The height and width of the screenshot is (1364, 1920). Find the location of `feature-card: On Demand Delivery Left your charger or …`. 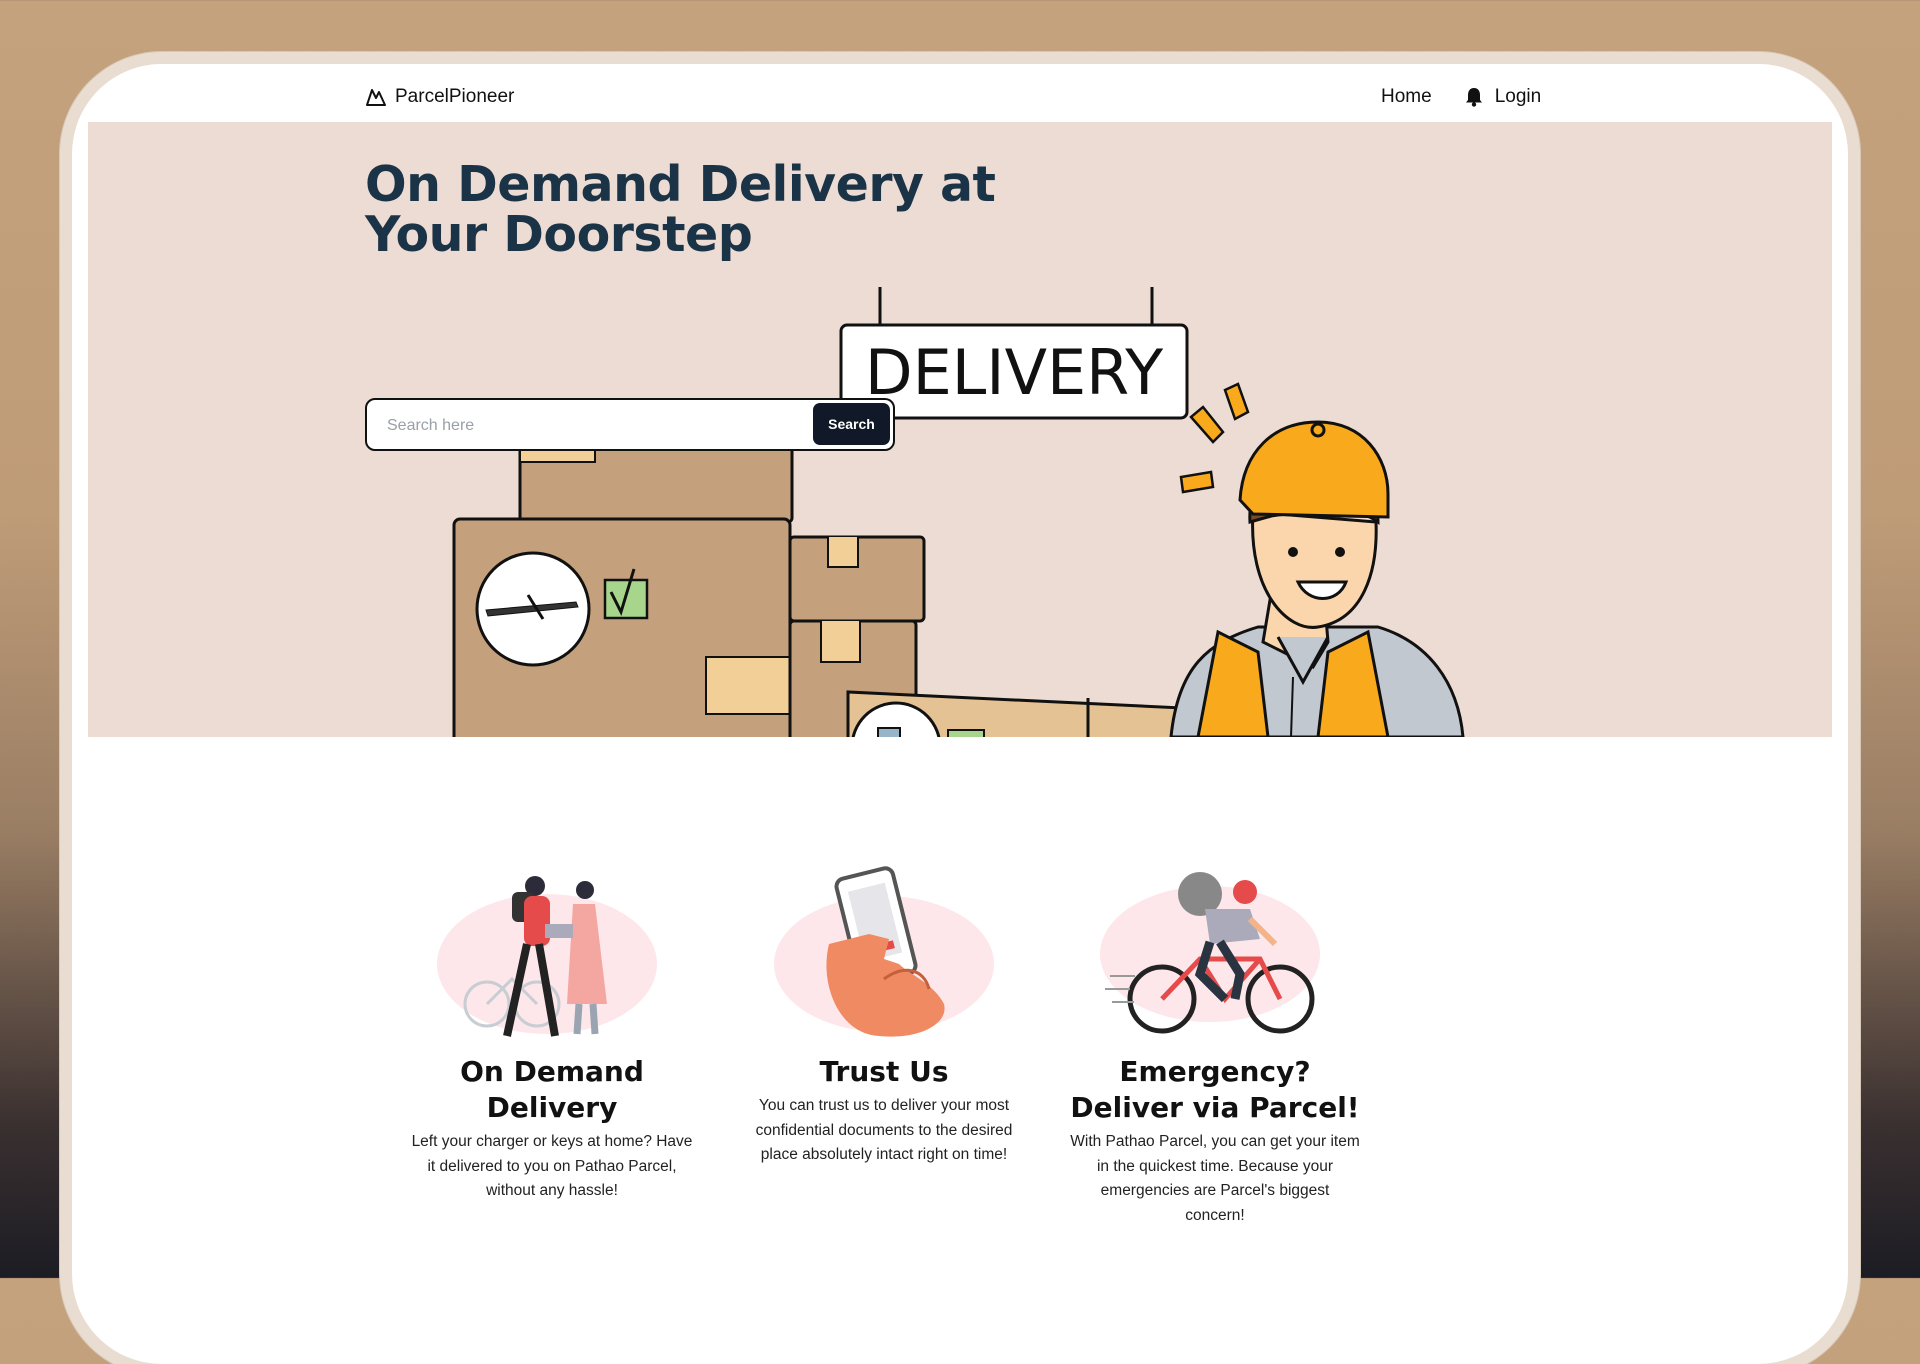

feature-card: On Demand Delivery Left your charger or … is located at coordinates (552, 1034).